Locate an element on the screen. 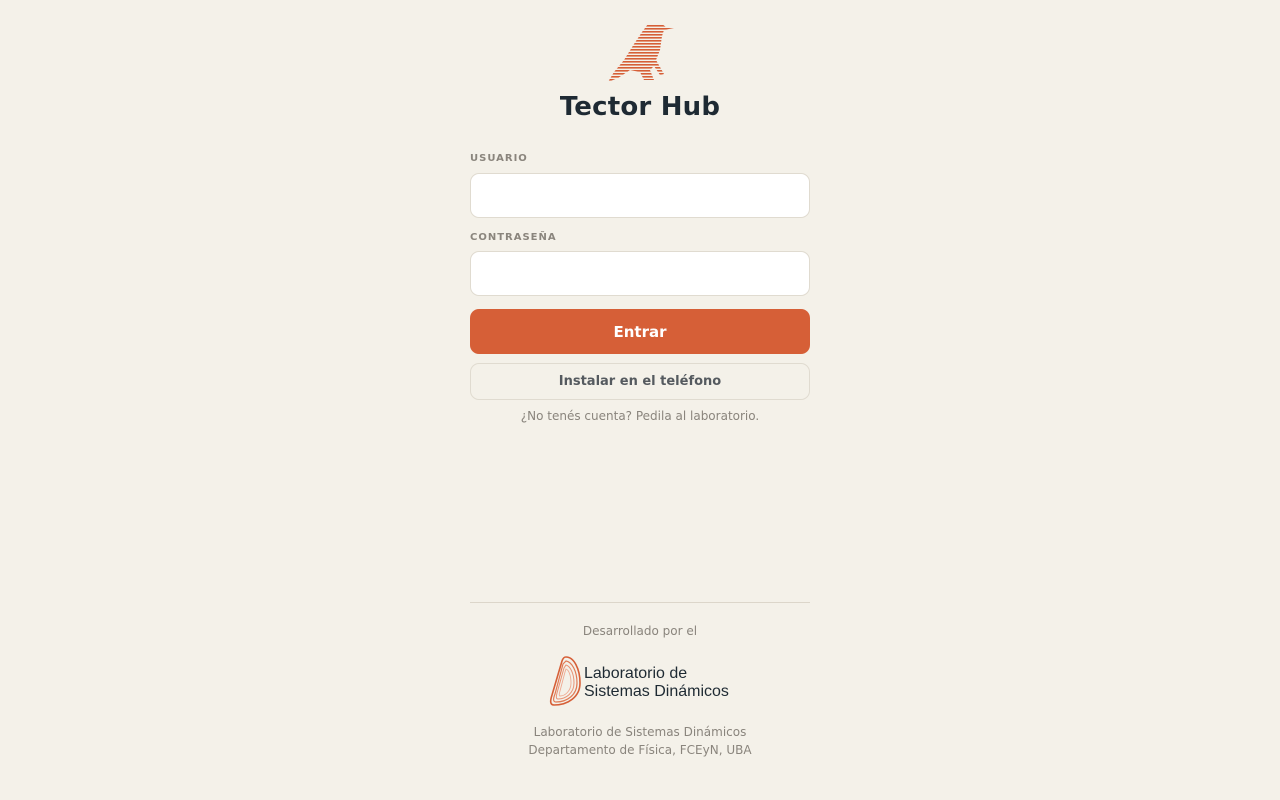 The width and height of the screenshot is (1280, 800). lab-logo: Laboratorio de Sistemas Dinámicos is located at coordinates (643, 681).